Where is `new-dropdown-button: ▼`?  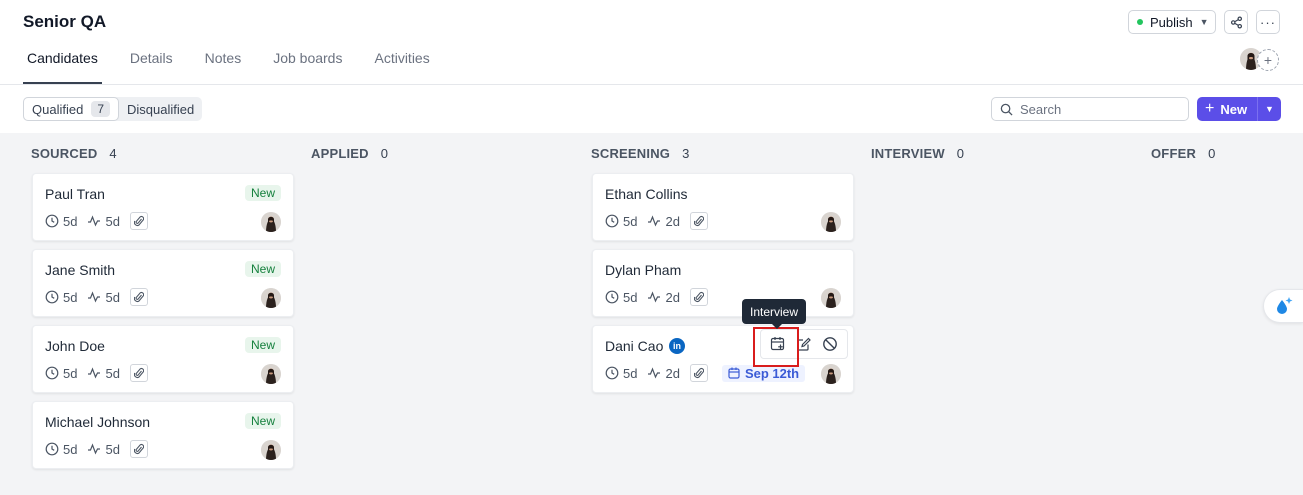 new-dropdown-button: ▼ is located at coordinates (1269, 109).